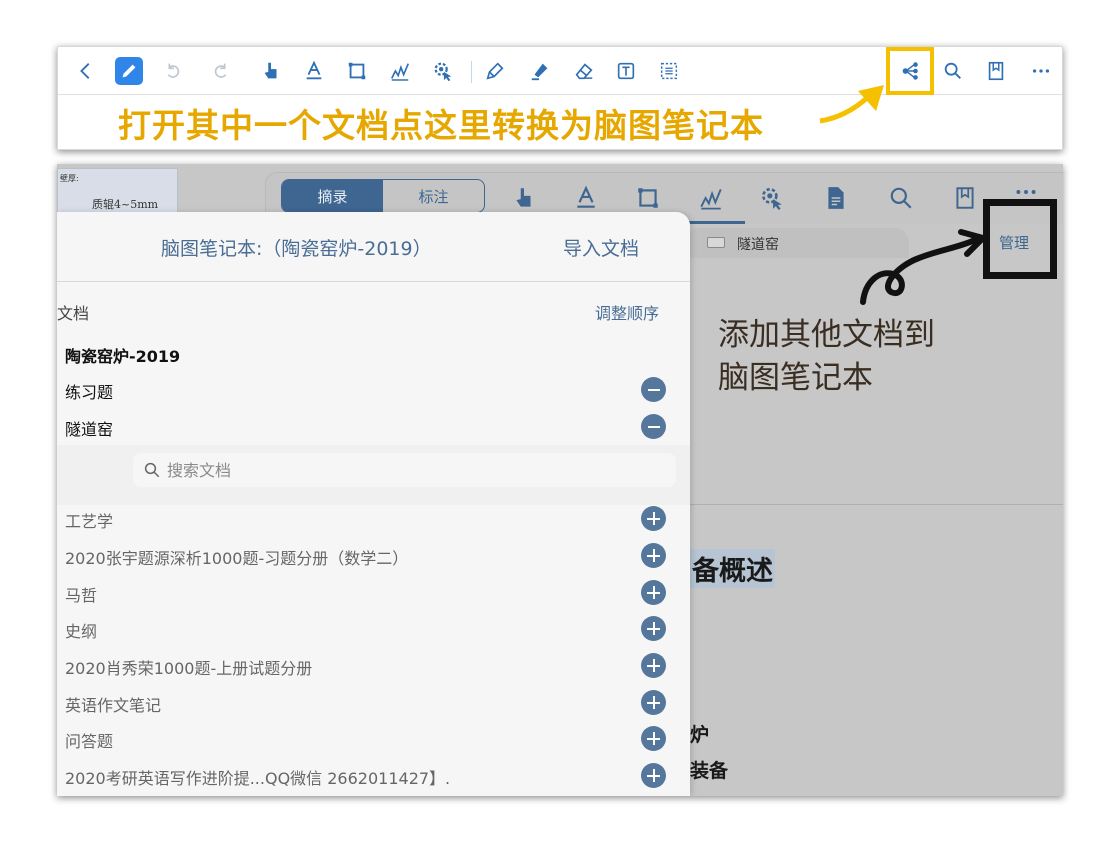  Describe the element at coordinates (373, 665) in the screenshot. I see `available-document-row: 2020肖秀荣1000题-上册试题分册` at that location.